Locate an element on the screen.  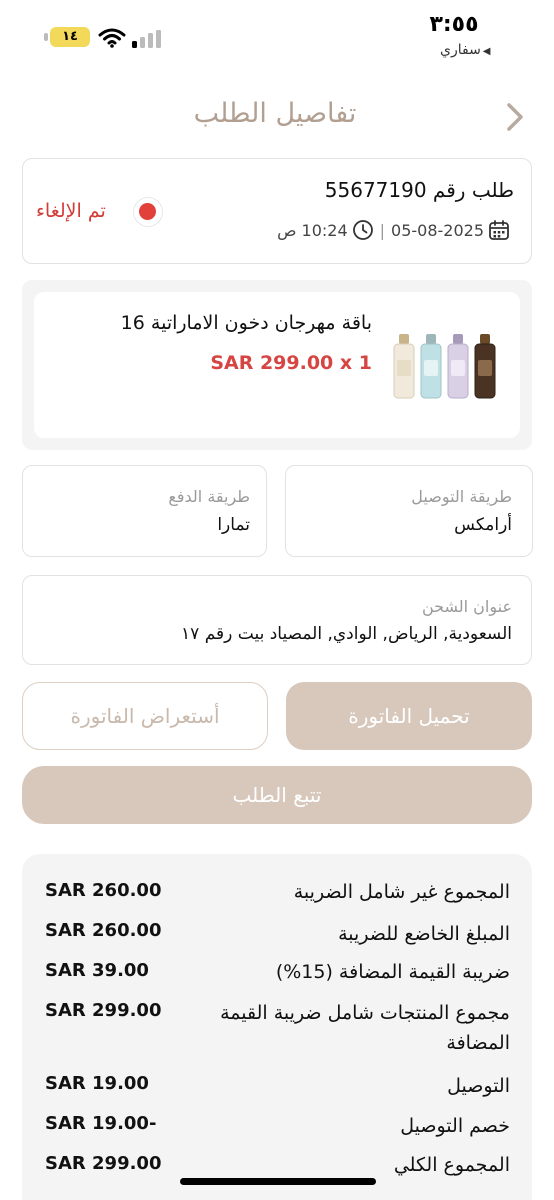
order-meta: 05-08-2025 | 10:24 ص is located at coordinates (393, 230).